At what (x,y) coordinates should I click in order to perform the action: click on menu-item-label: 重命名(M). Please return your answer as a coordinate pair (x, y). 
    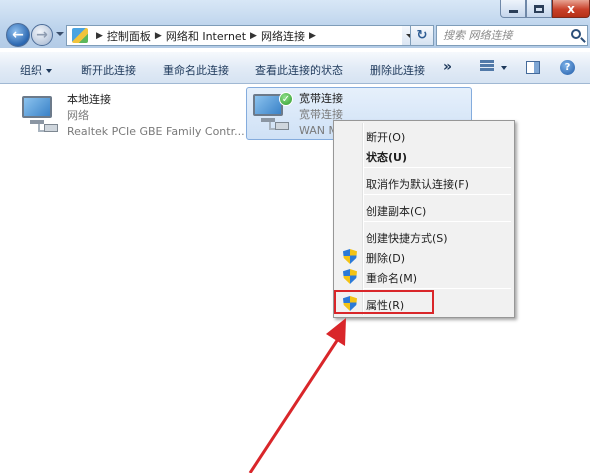
    Looking at the image, I should click on (392, 278).